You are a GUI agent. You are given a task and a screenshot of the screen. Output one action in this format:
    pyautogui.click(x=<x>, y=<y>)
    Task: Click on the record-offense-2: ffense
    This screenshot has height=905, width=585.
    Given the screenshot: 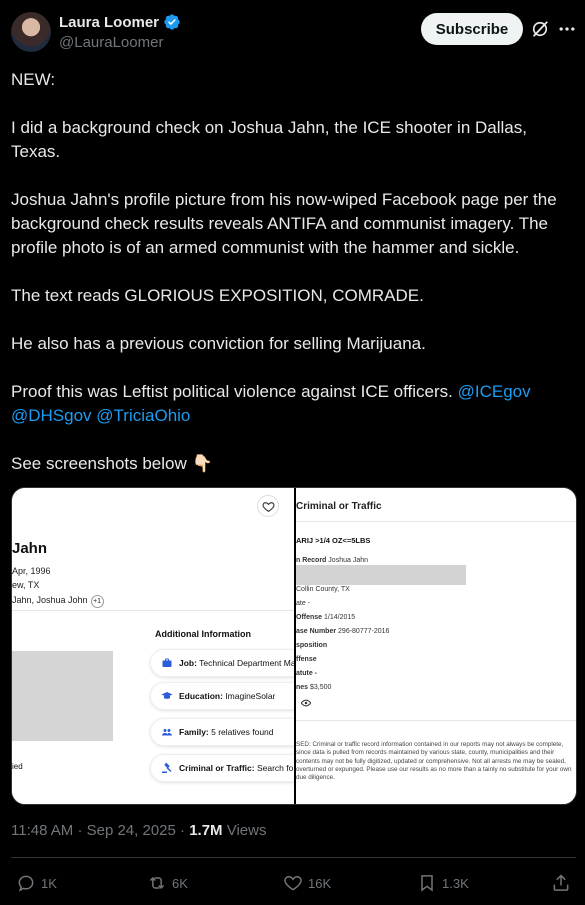 What is the action you would take?
    pyautogui.click(x=306, y=659)
    